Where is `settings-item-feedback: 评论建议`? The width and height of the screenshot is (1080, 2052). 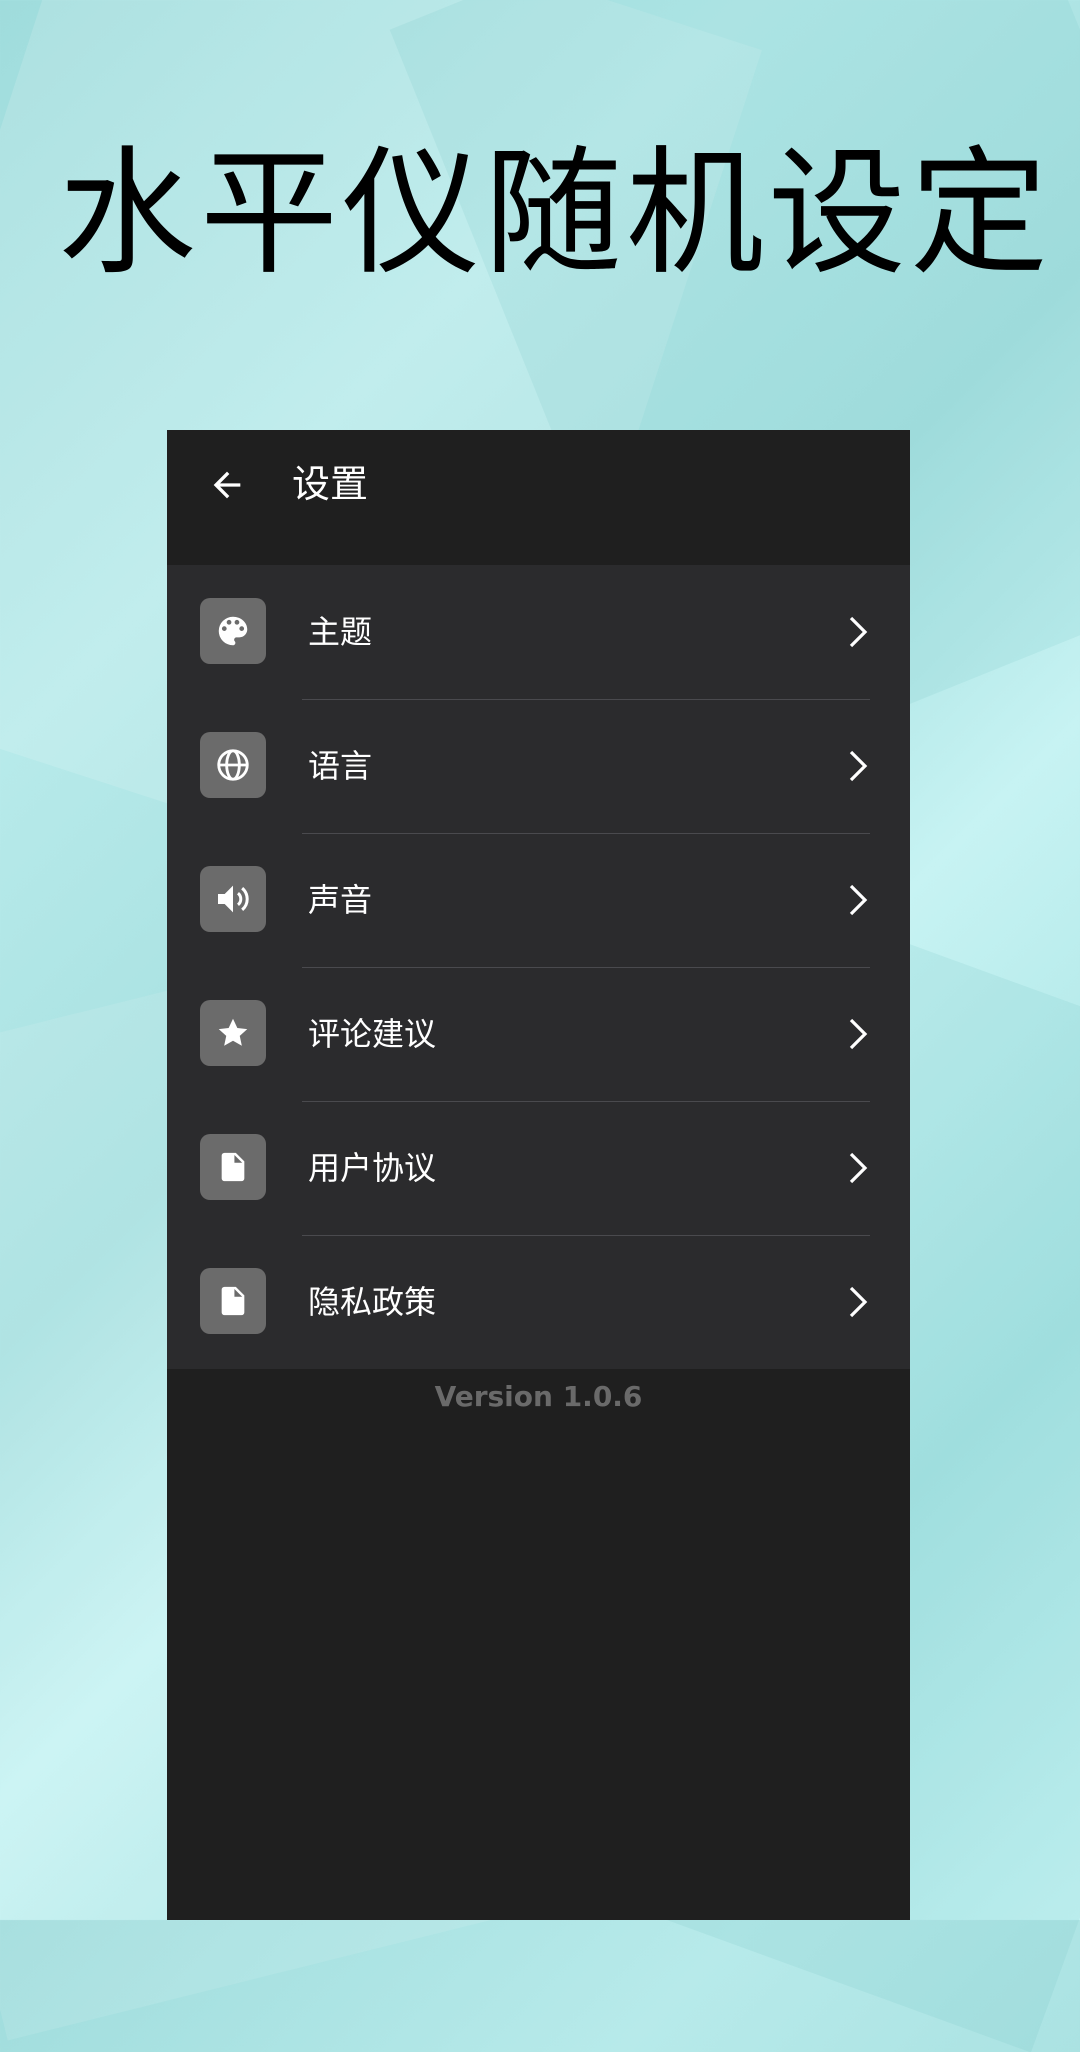 settings-item-feedback: 评论建议 is located at coordinates (538, 1034).